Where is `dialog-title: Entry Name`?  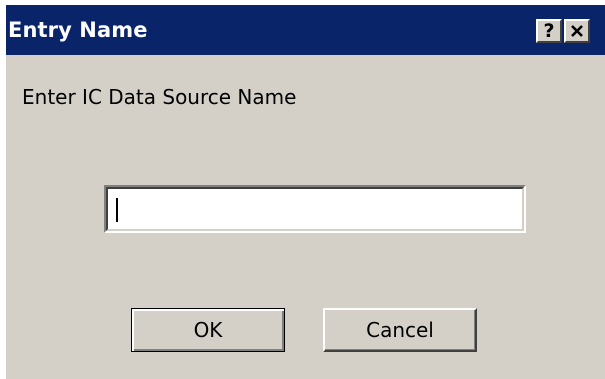 dialog-title: Entry Name is located at coordinates (78, 30).